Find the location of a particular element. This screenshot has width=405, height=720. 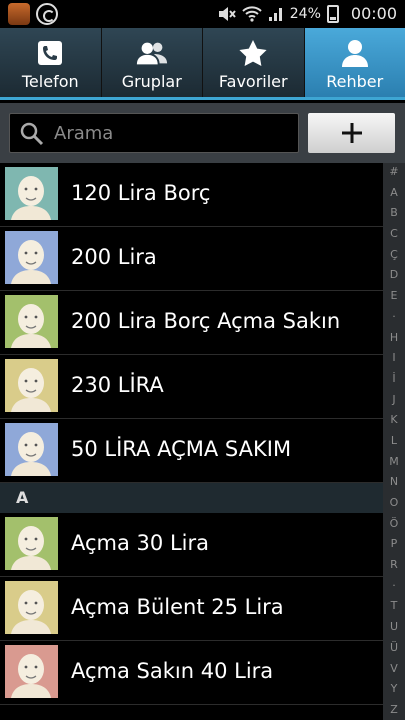

index-letter: Z is located at coordinates (394, 709).